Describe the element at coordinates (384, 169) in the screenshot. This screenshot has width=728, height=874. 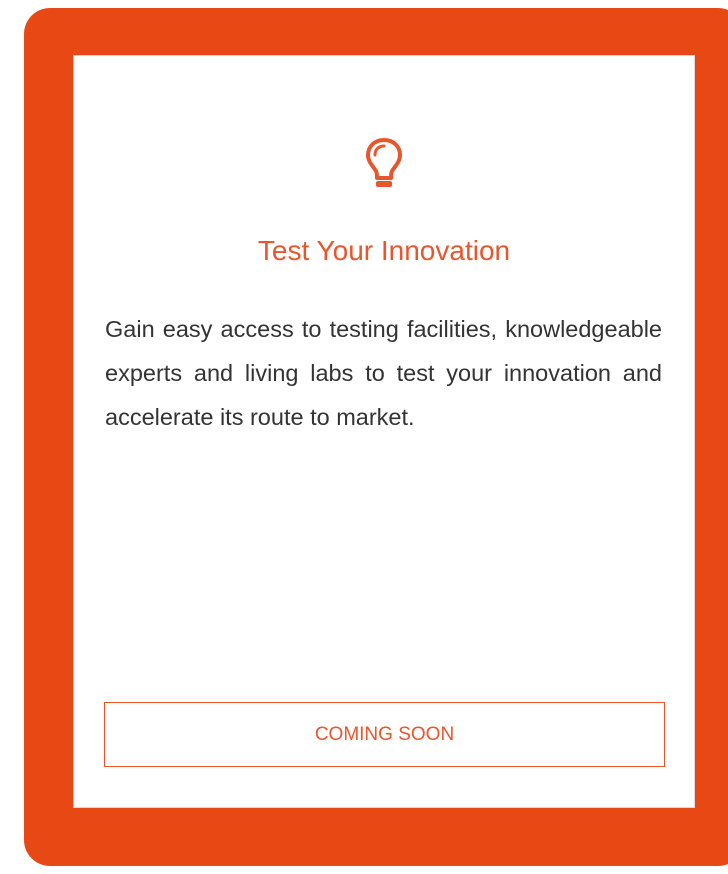
I see `lightbulb-icon` at that location.